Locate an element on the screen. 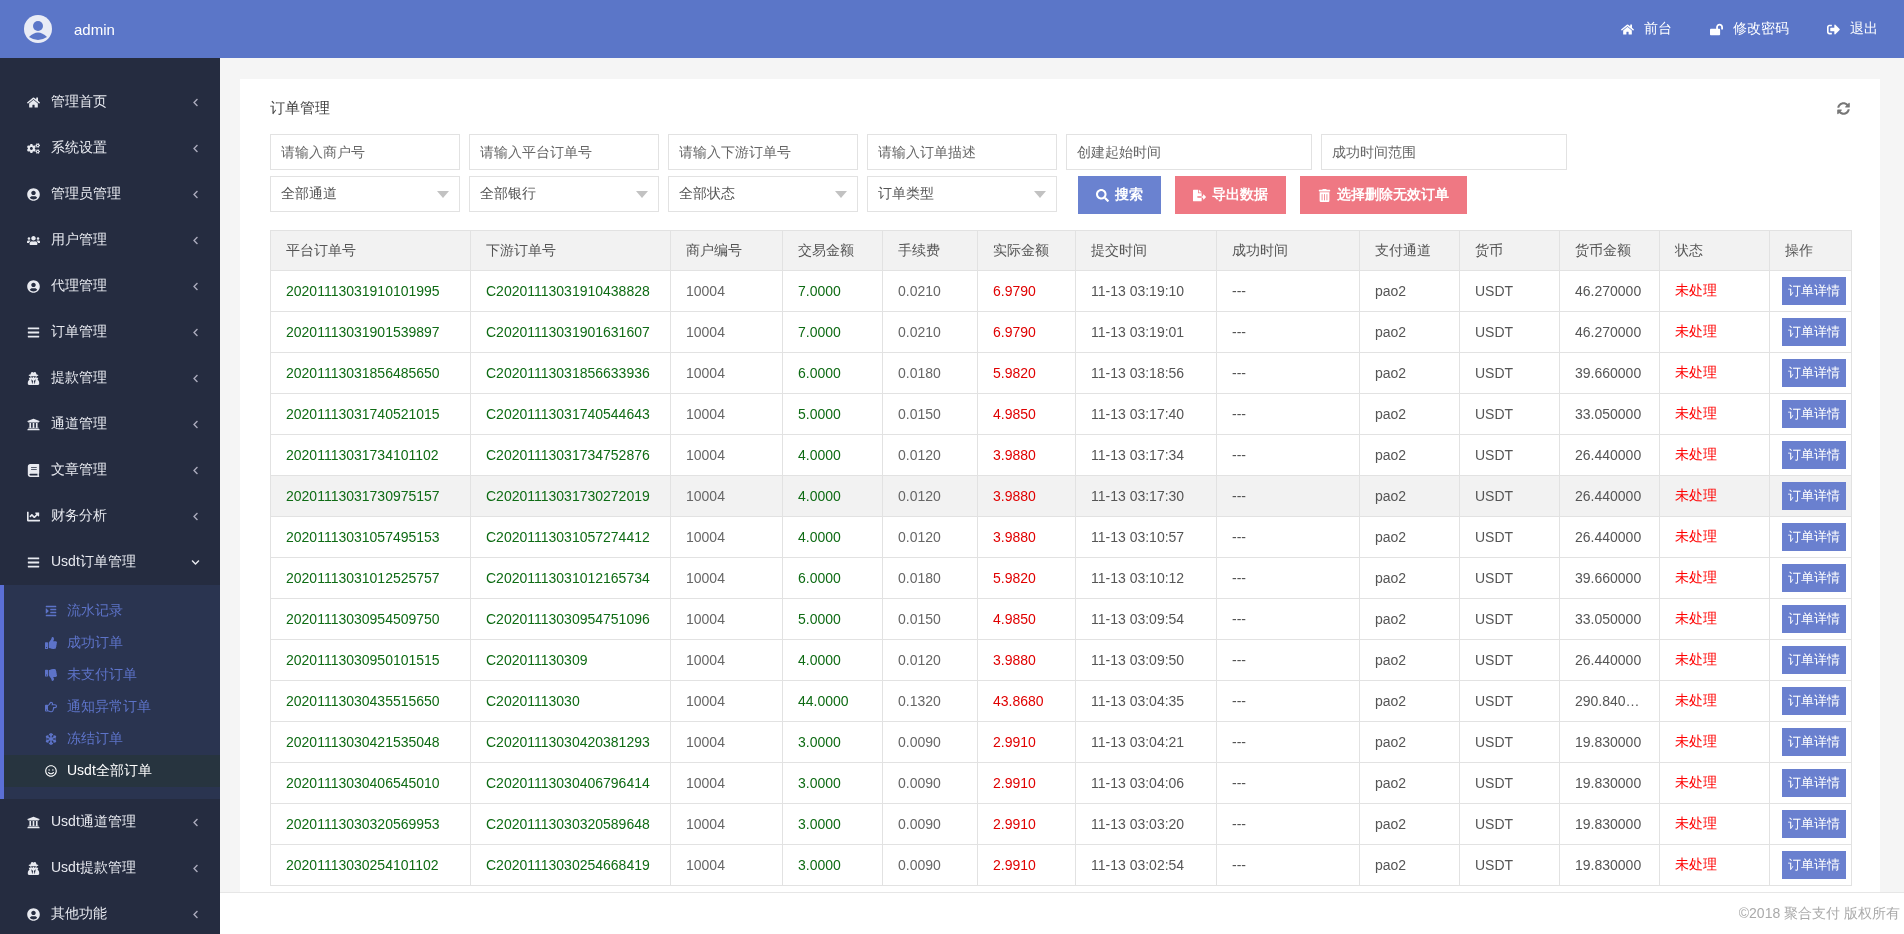 Image resolution: width=1904 pixels, height=934 pixels. table-cell: 20201113031012525757 is located at coordinates (370, 578).